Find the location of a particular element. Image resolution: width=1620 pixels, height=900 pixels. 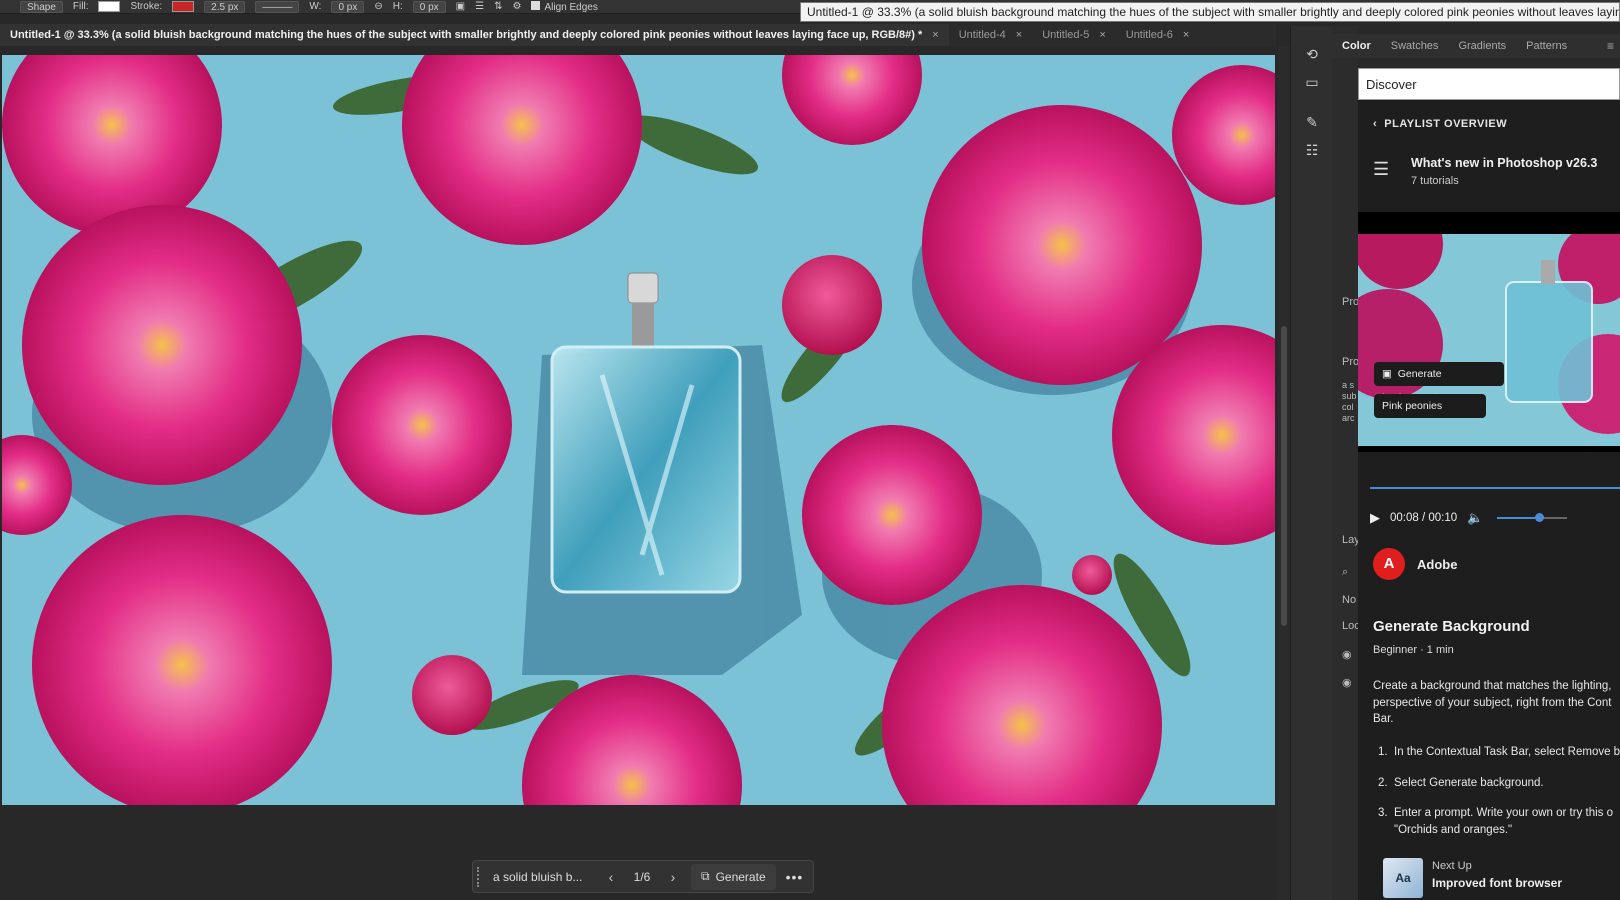

search-icon: ⌕ is located at coordinates (1345, 572).